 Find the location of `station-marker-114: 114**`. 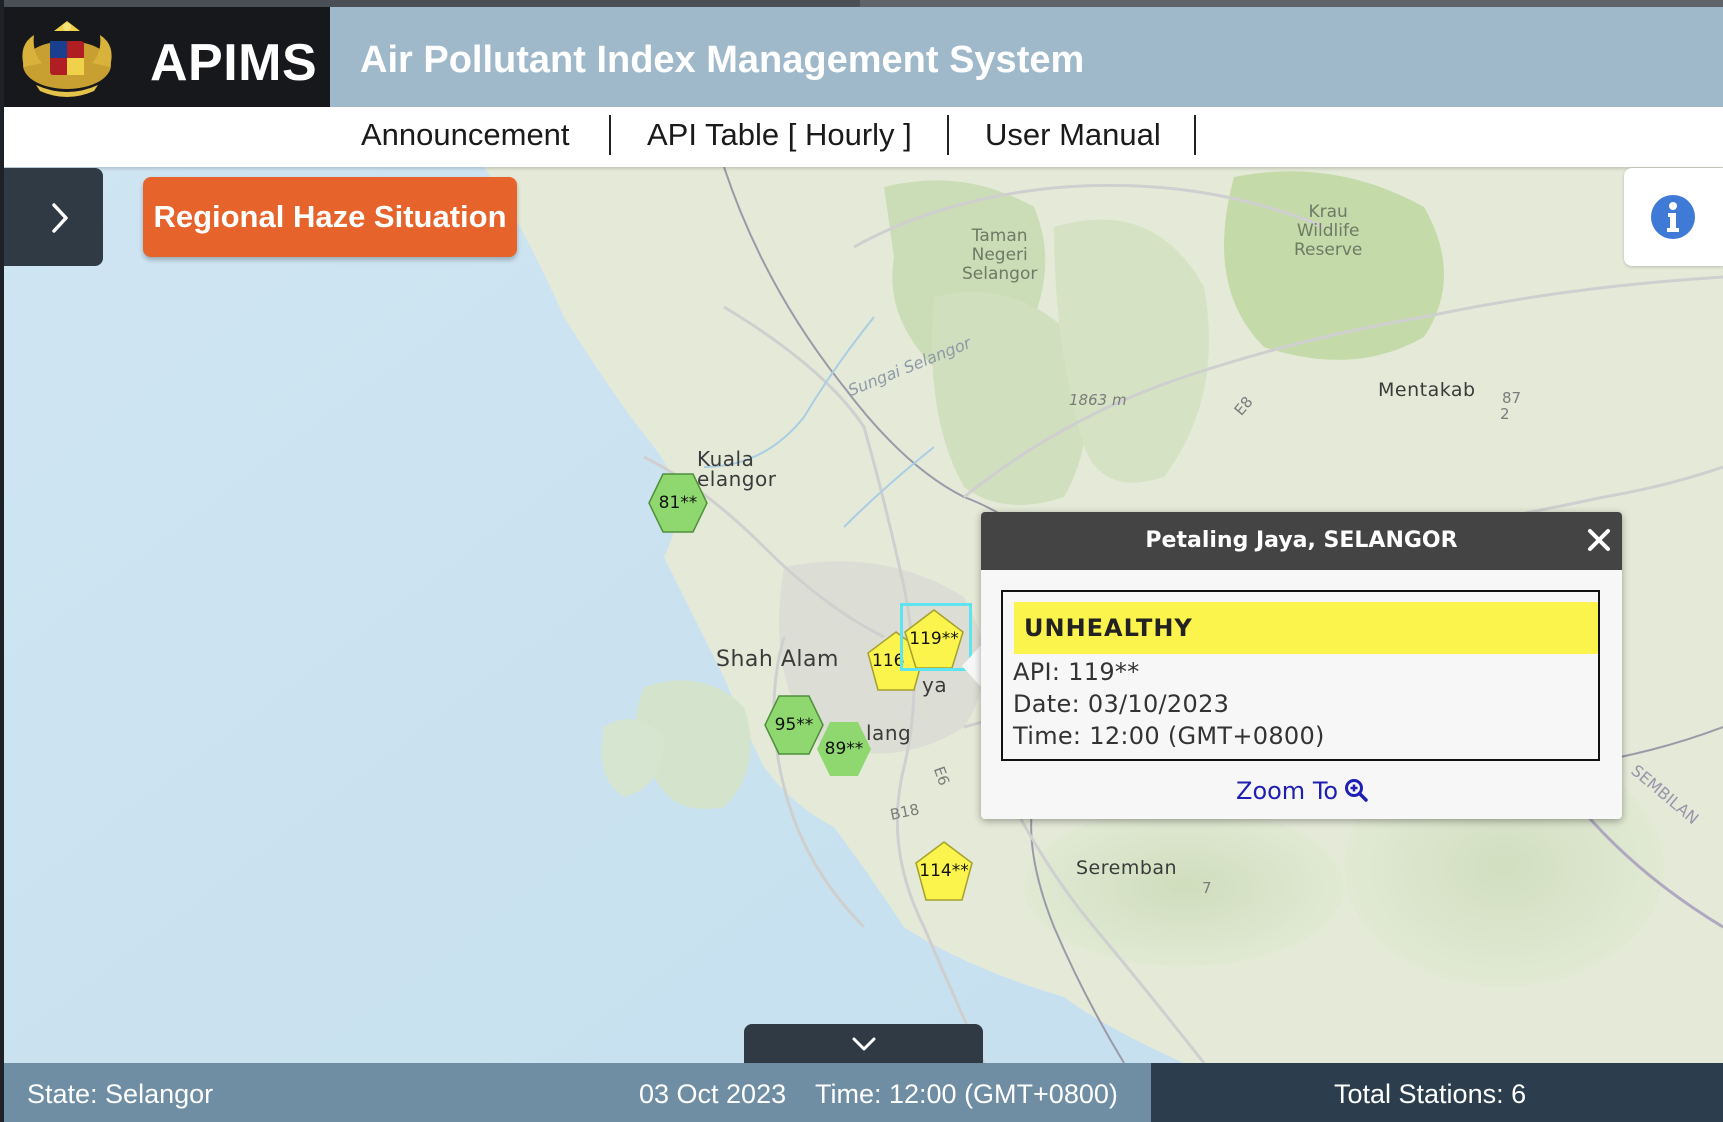

station-marker-114: 114** is located at coordinates (944, 871).